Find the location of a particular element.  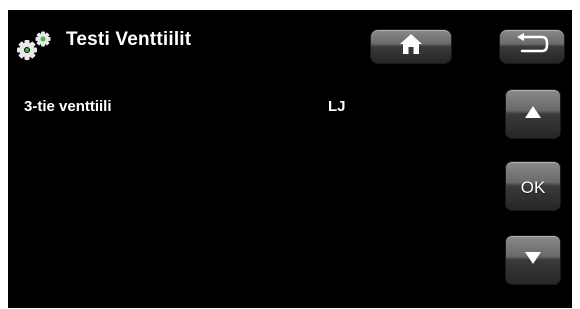

scroll-up-button is located at coordinates (533, 114).